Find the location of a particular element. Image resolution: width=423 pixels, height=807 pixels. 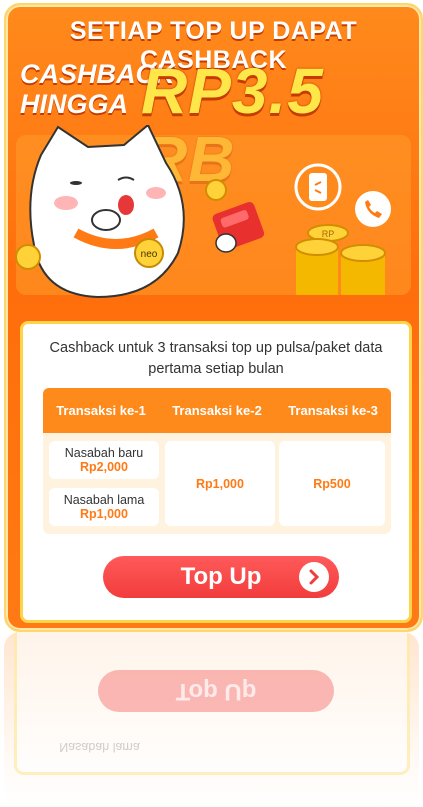

cell-transaksi-3: Rp500 is located at coordinates (332, 483).